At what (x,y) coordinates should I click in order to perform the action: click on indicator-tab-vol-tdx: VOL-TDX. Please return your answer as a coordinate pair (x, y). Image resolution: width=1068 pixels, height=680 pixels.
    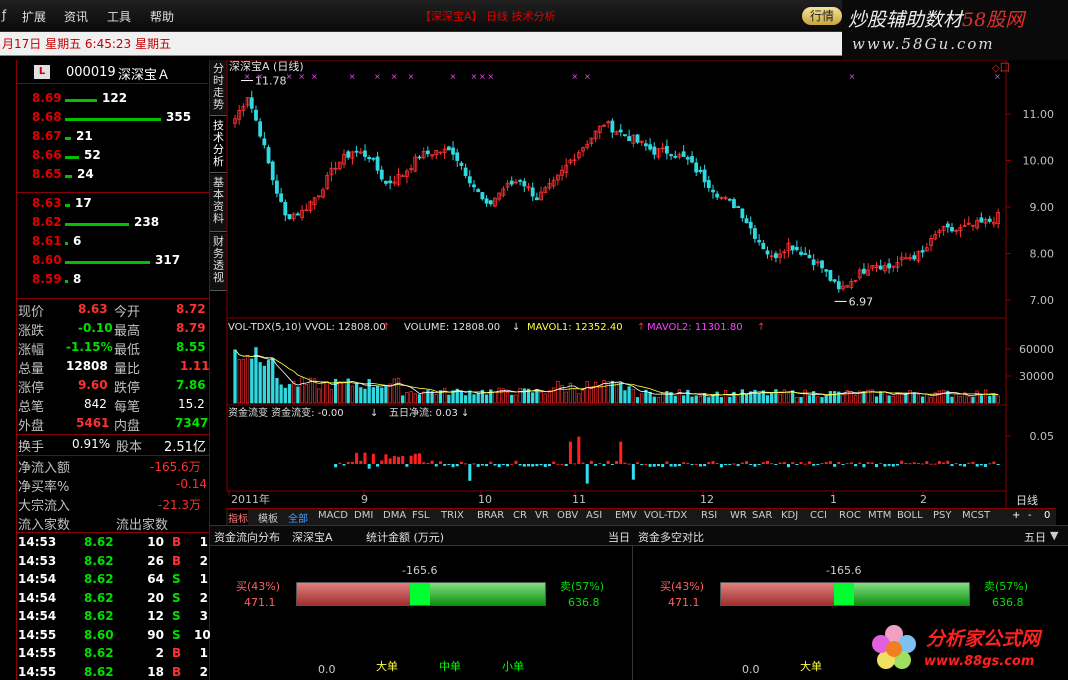
    Looking at the image, I should click on (665, 515).